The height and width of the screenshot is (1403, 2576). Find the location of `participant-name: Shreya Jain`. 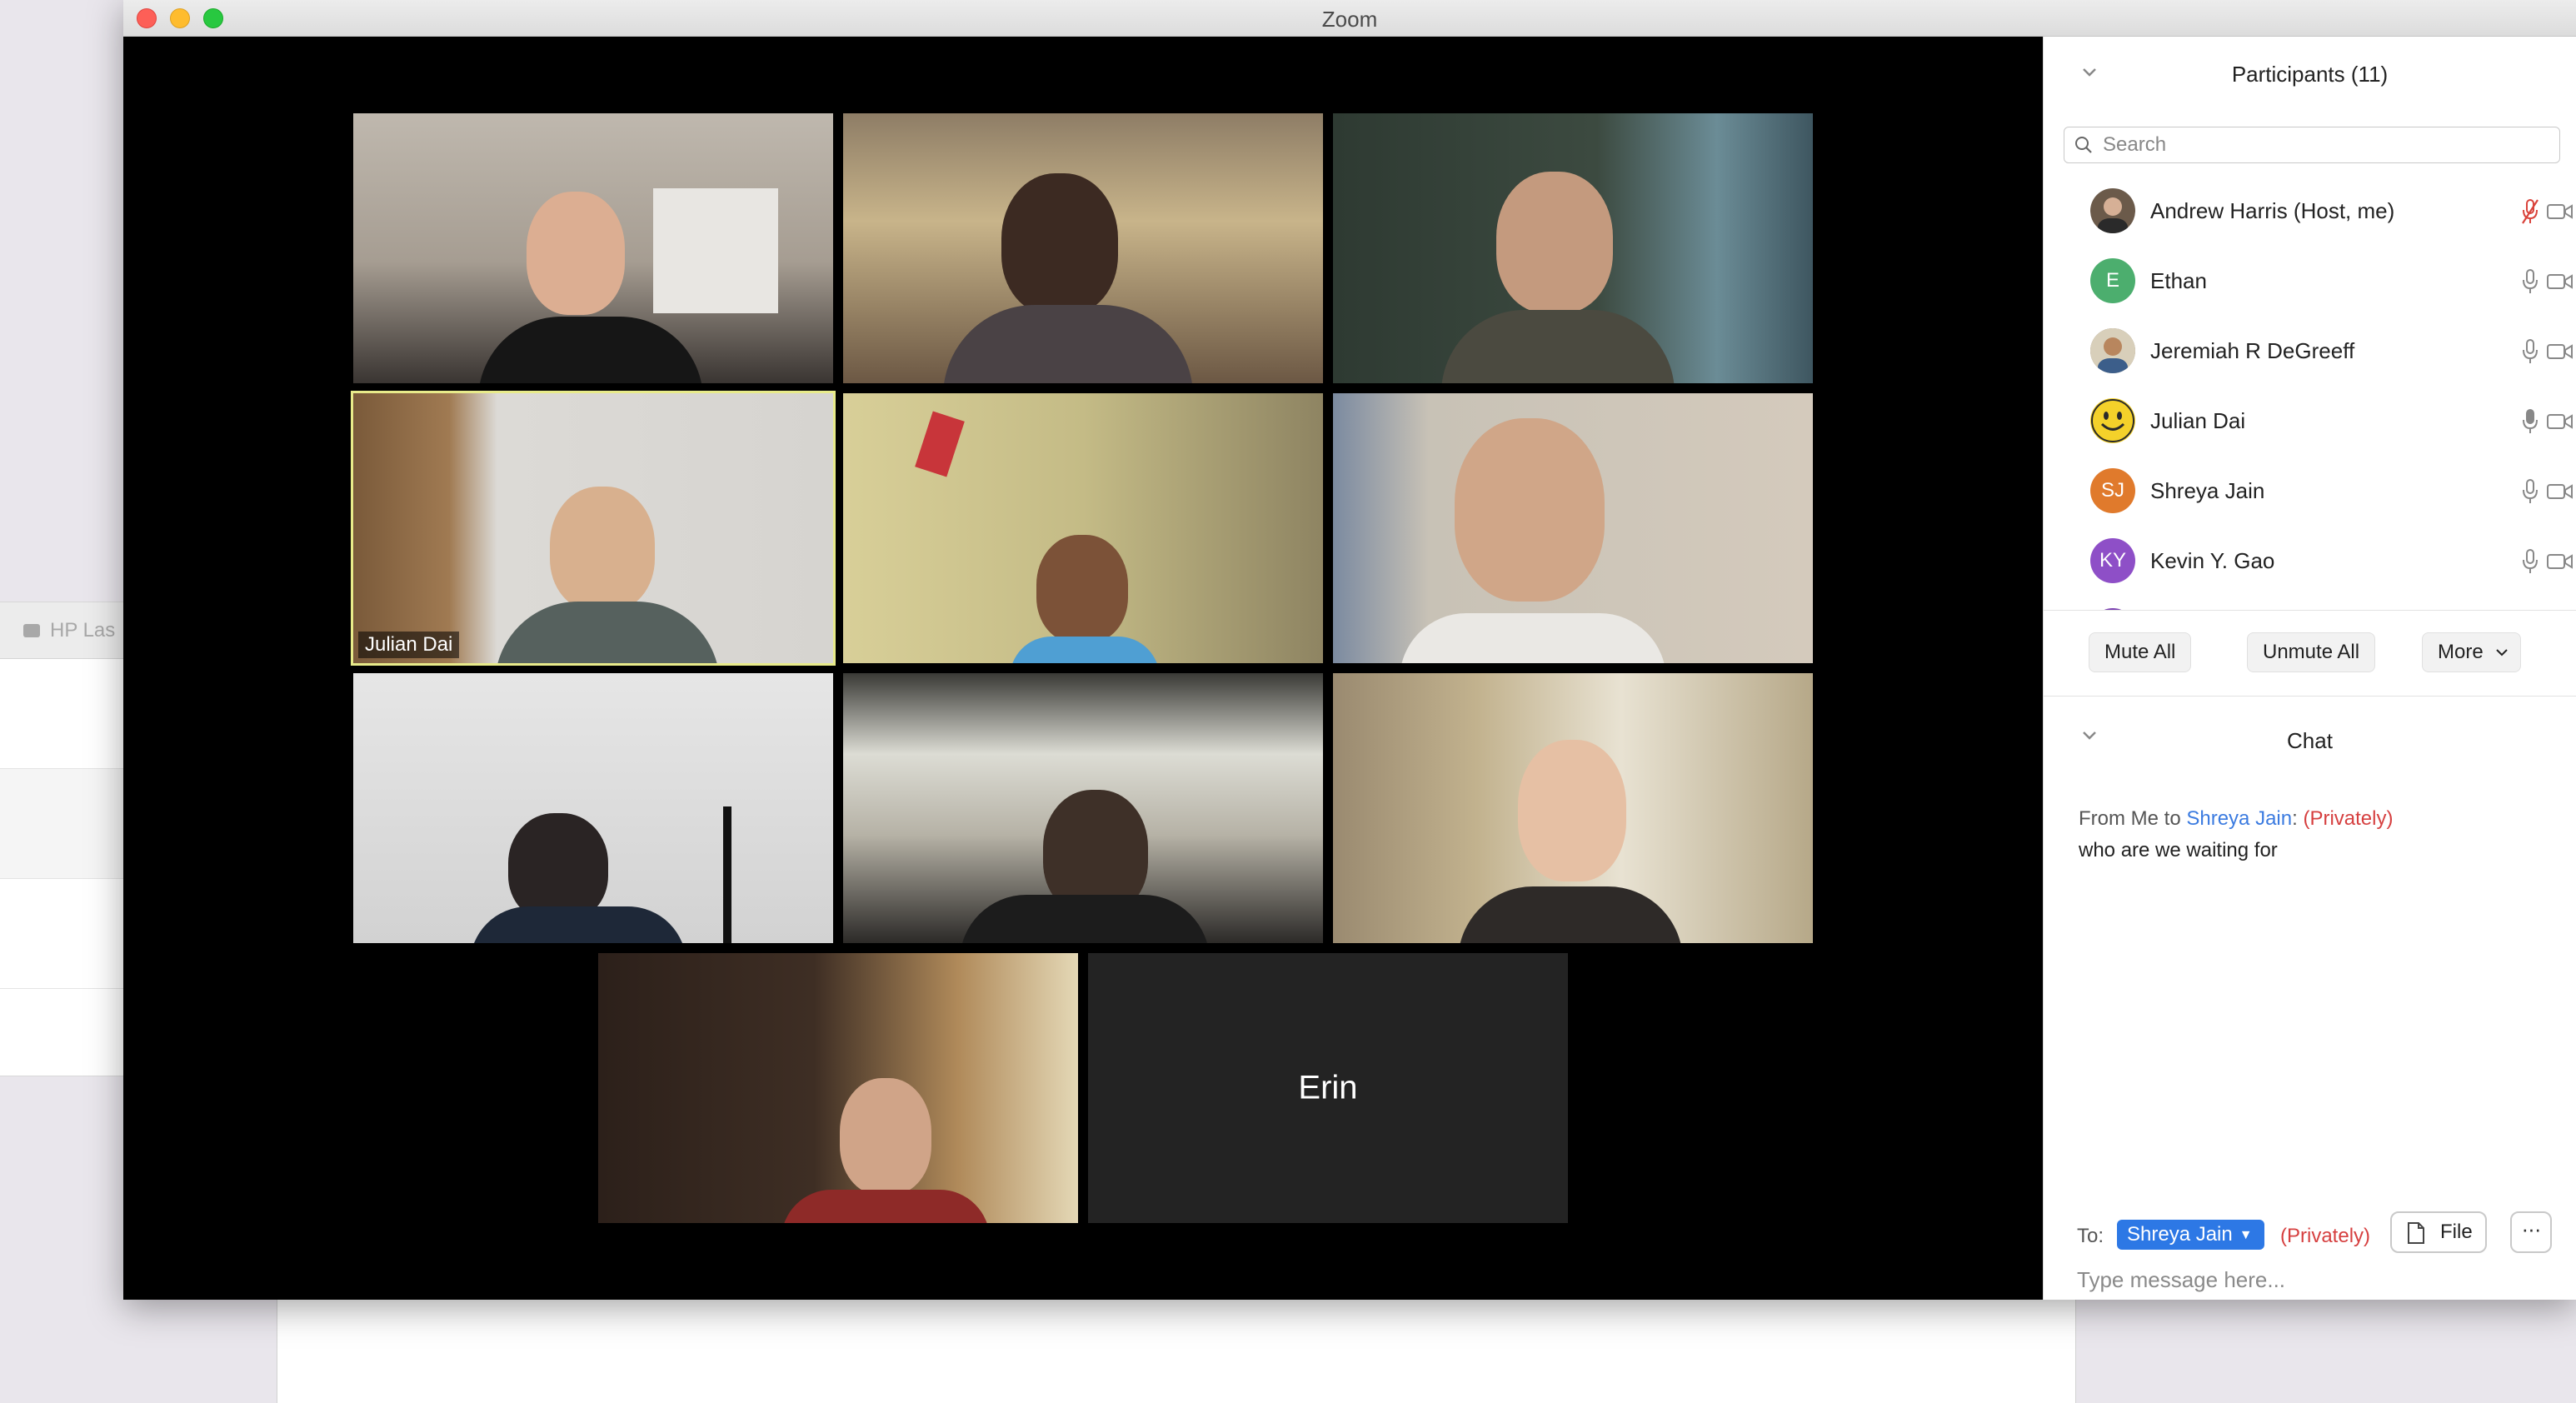

participant-name: Shreya Jain is located at coordinates (2207, 491).